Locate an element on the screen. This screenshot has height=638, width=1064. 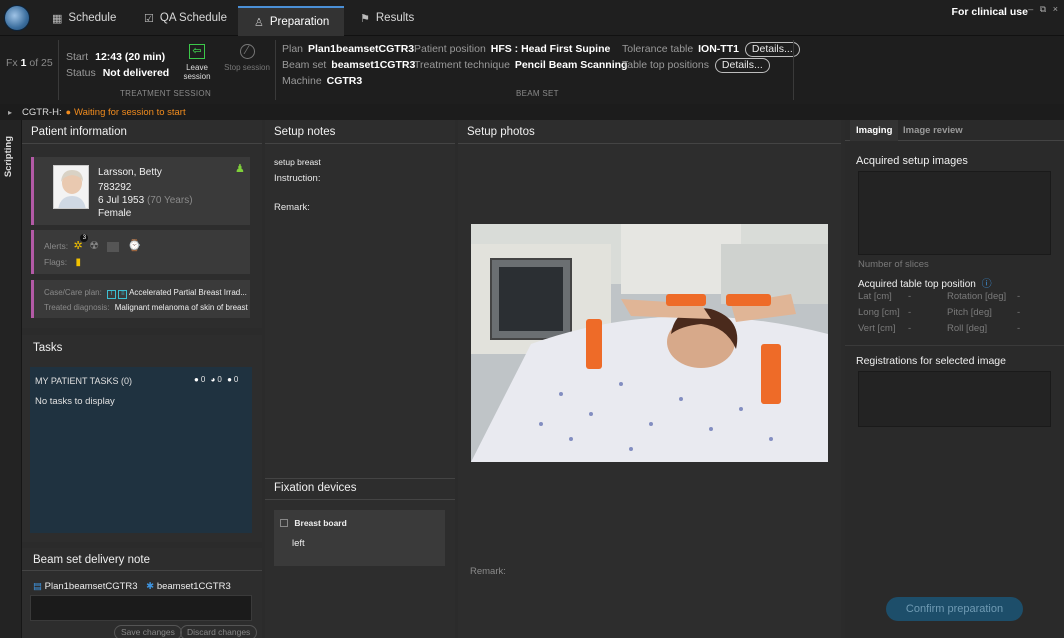
session-status: Status Not delivered is located at coordinates (118, 73).